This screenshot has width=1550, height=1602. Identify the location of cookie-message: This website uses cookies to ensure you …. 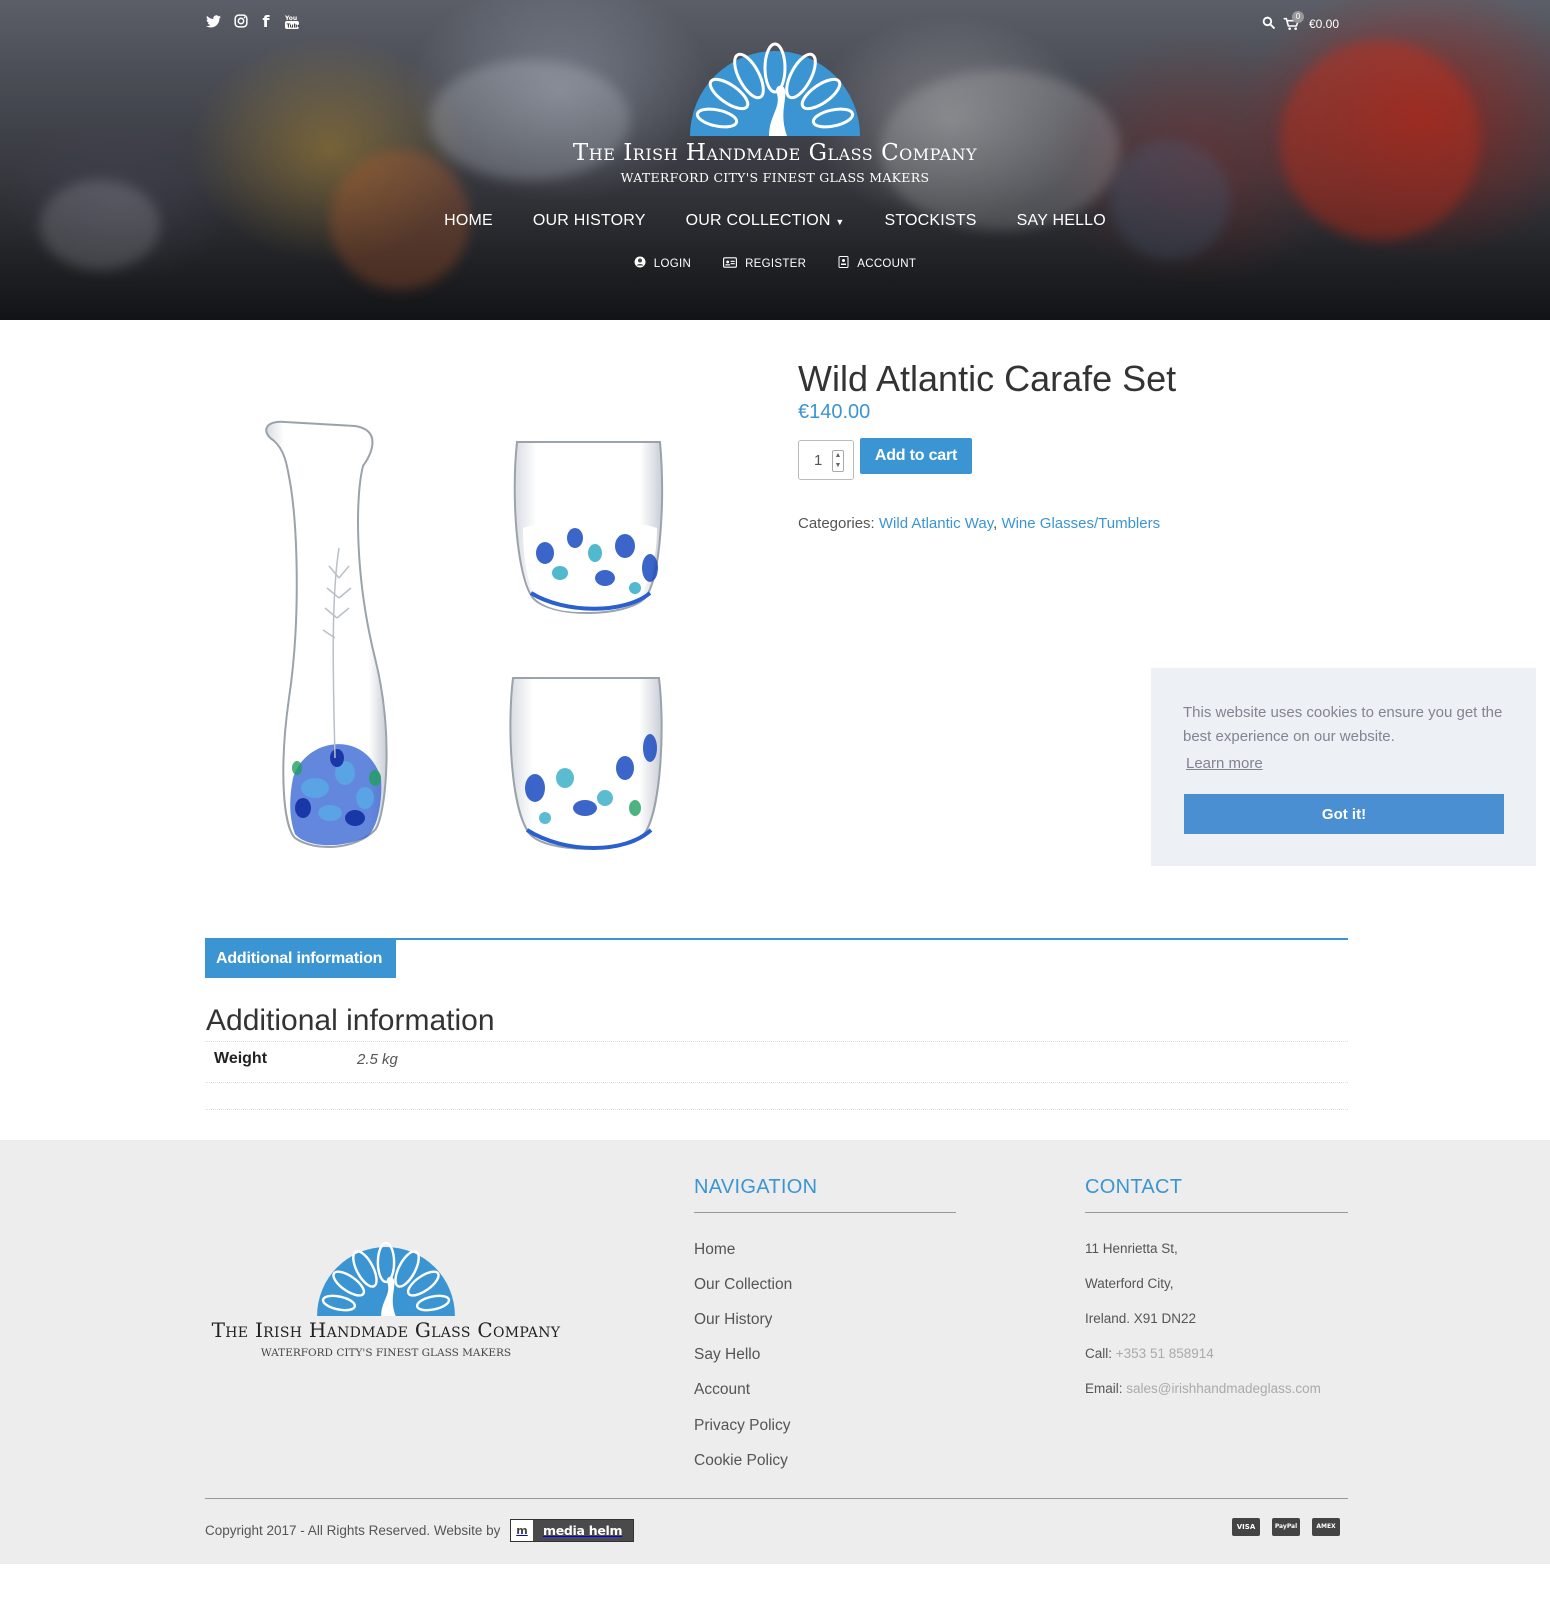
(1343, 724).